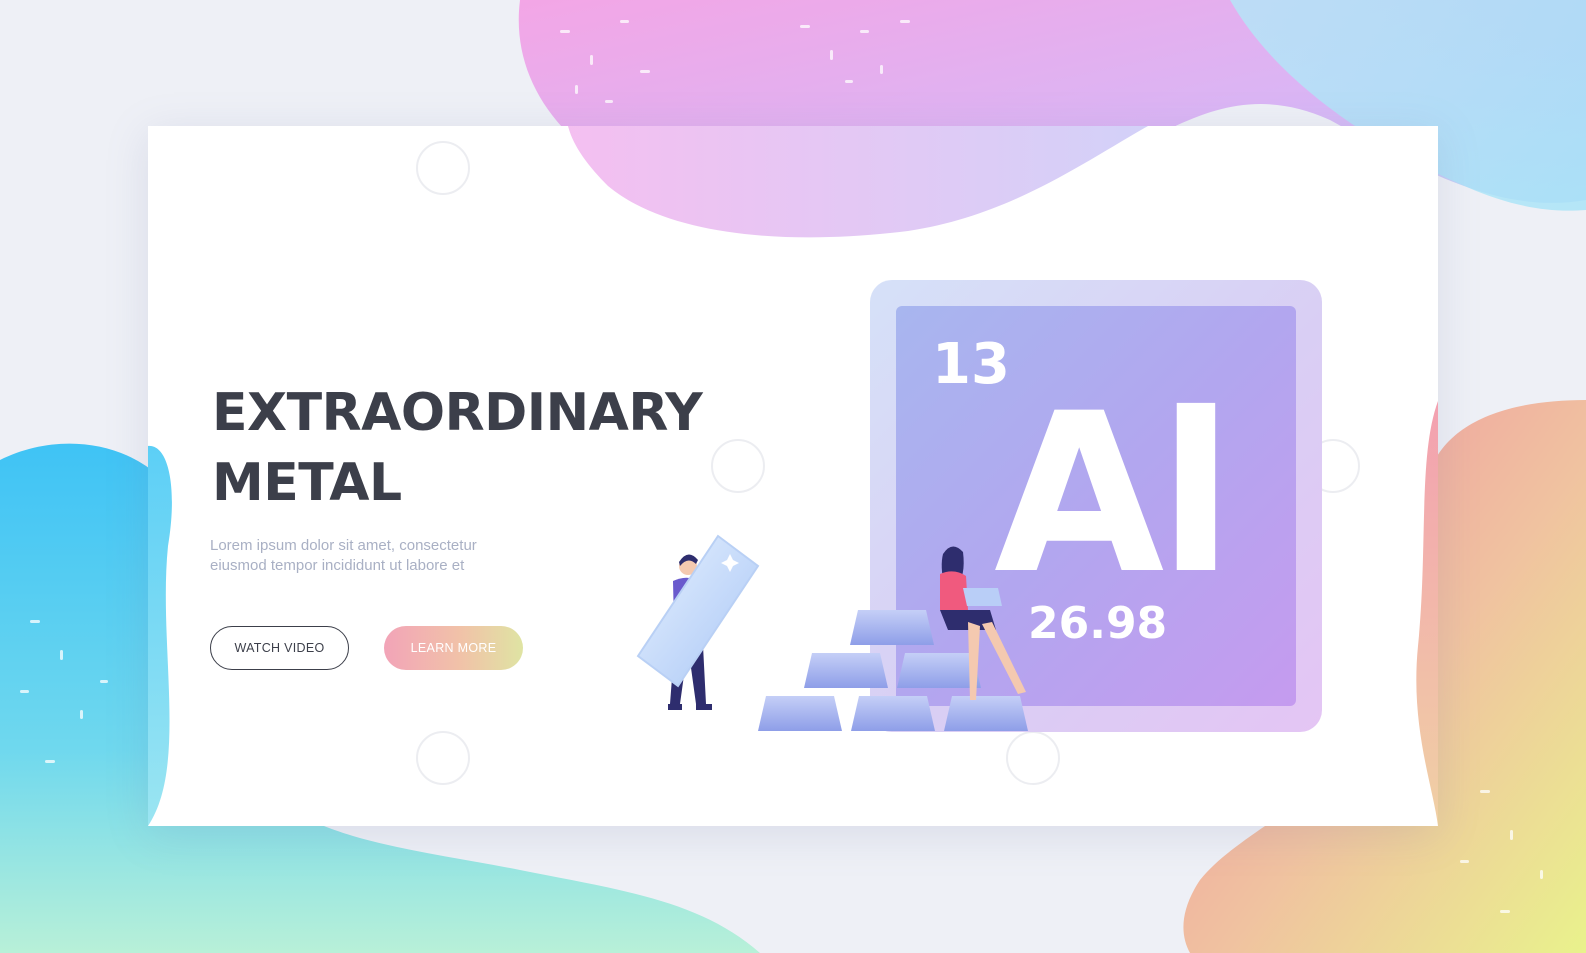  I want to click on description-line-2: eiusmod tempor incididunt ut labore et, so click(337, 565).